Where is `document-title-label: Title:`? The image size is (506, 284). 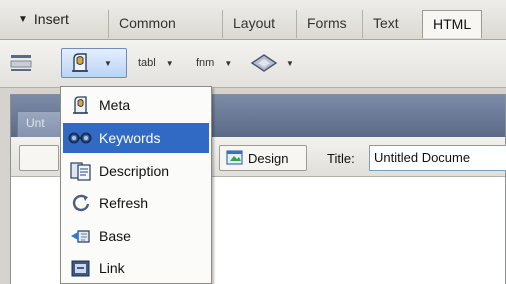
document-title-label: Title: is located at coordinates (341, 158).